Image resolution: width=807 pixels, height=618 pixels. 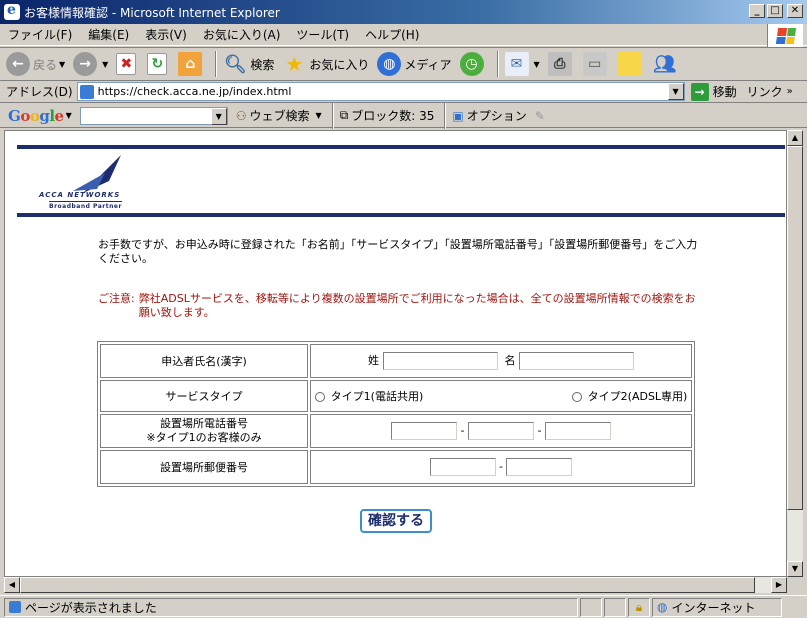 I want to click on forward-button: → ▼, so click(x=90, y=64).